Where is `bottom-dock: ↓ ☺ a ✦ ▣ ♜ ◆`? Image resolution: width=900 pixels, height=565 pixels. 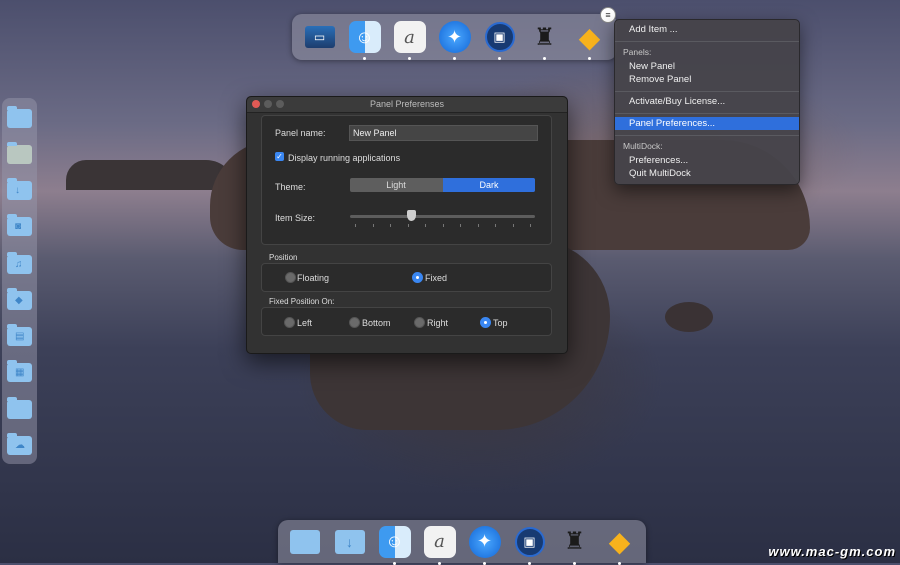 bottom-dock: ↓ ☺ a ✦ ▣ ♜ ◆ is located at coordinates (462, 542).